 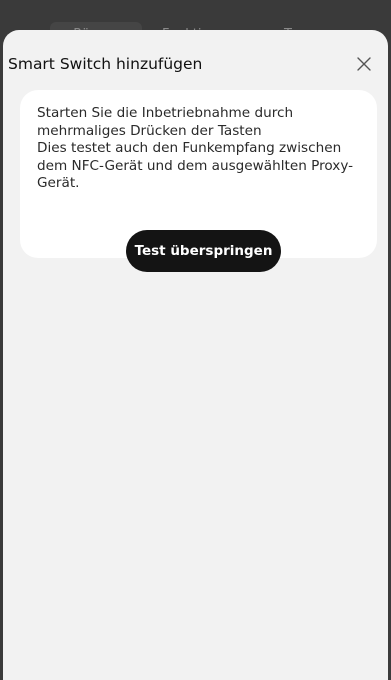 I want to click on skip-test-button: Test überspringen, so click(x=203, y=251).